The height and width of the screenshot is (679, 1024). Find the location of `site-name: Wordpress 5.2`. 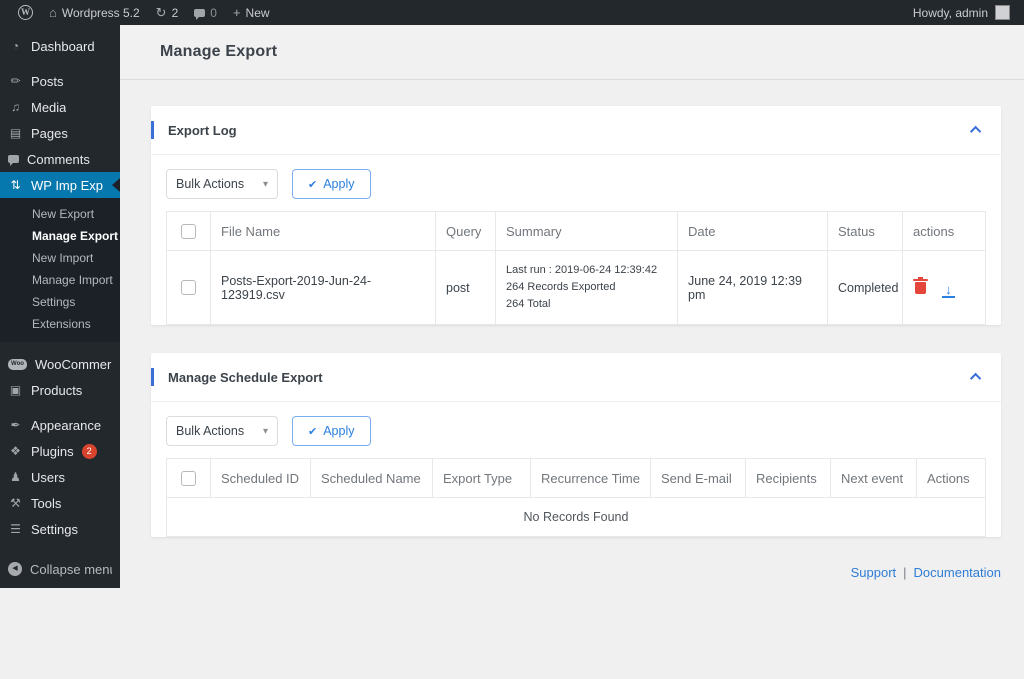

site-name: Wordpress 5.2 is located at coordinates (100, 12).